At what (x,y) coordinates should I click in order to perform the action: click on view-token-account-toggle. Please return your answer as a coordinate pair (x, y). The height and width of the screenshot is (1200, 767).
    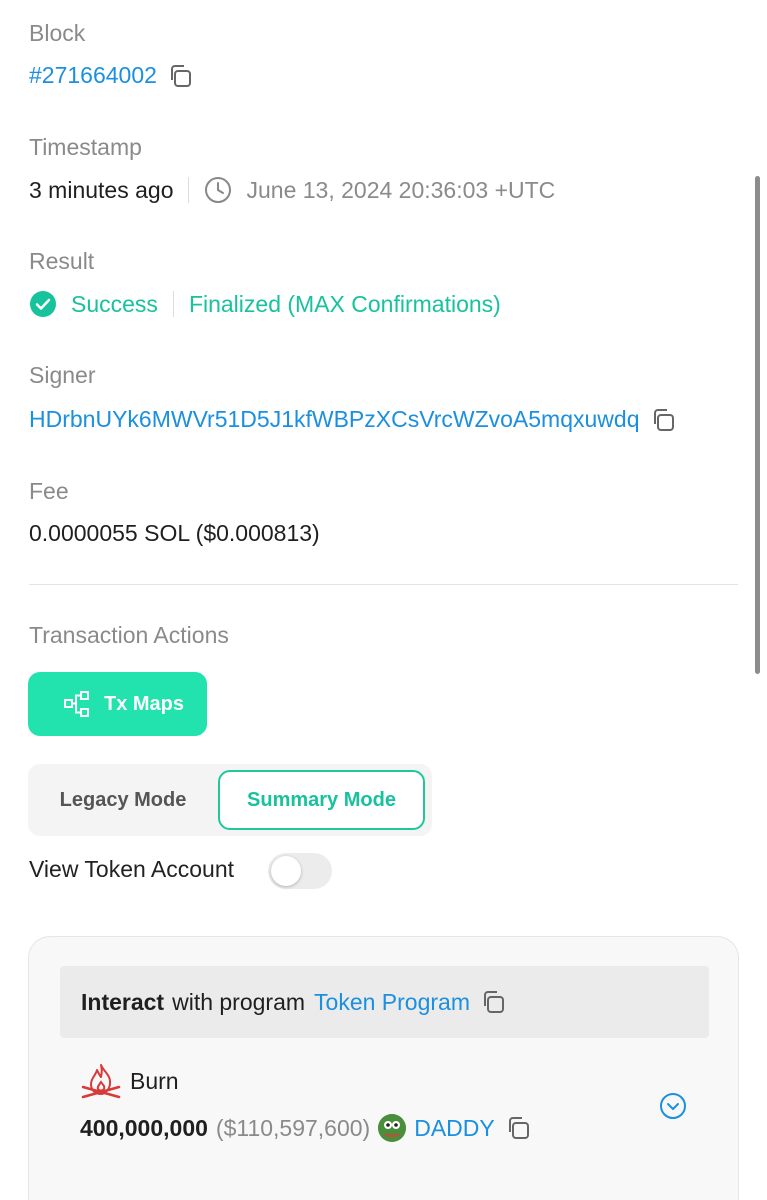
    Looking at the image, I should click on (300, 871).